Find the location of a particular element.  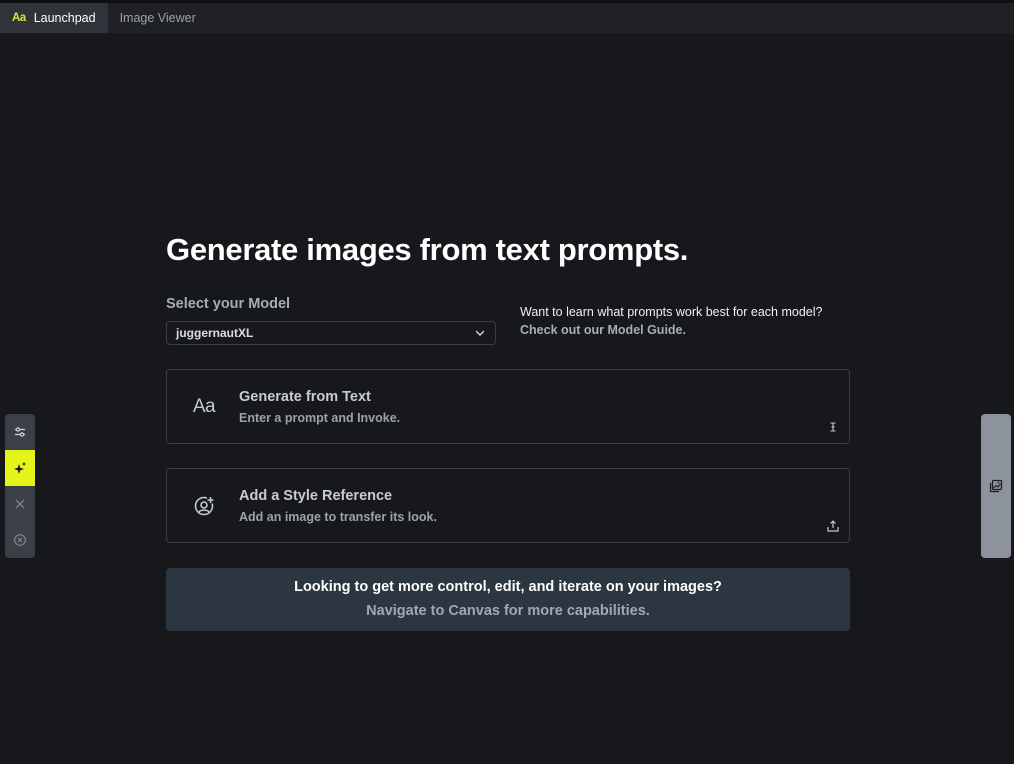

model-select-dropdown: juggernautXL is located at coordinates (331, 333).